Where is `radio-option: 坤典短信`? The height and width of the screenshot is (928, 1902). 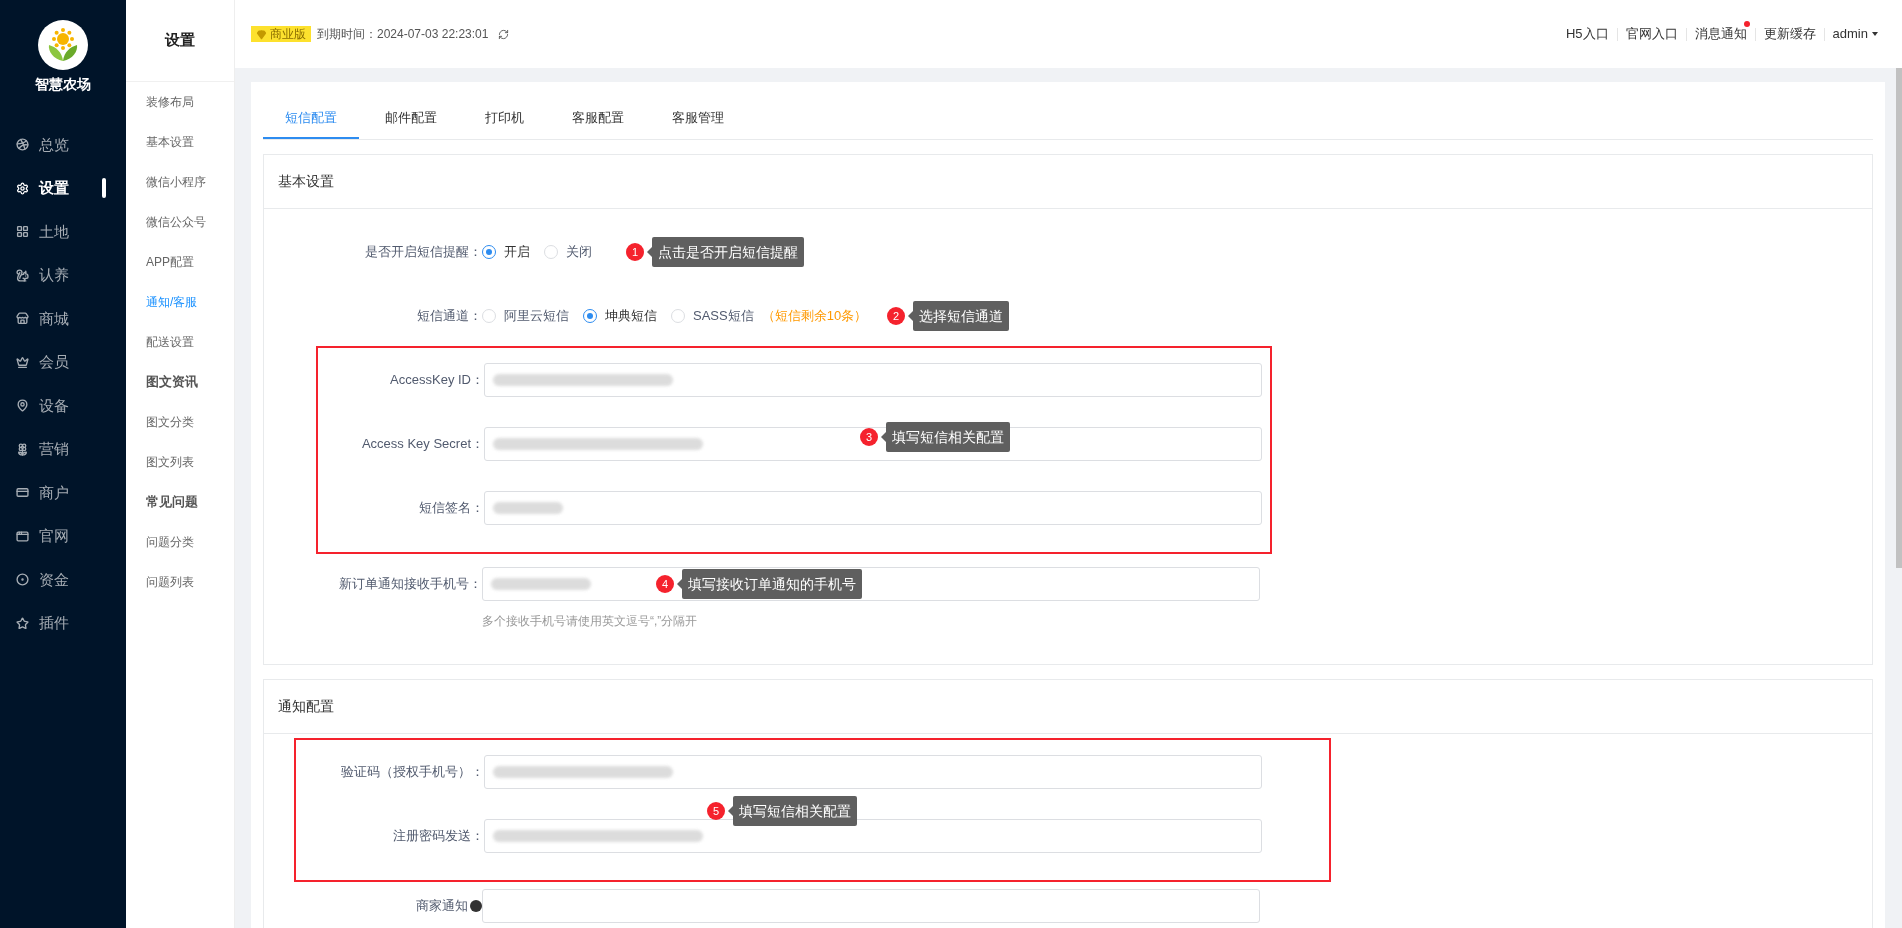 radio-option: 坤典短信 is located at coordinates (620, 316).